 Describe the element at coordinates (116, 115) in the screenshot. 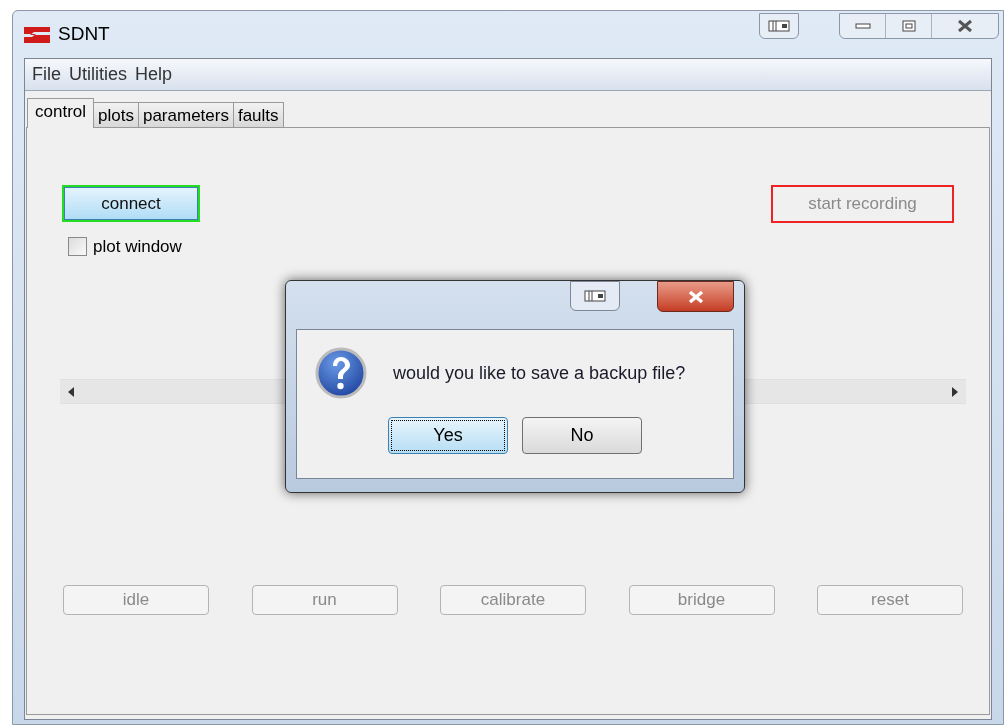

I see `tab: plots` at that location.